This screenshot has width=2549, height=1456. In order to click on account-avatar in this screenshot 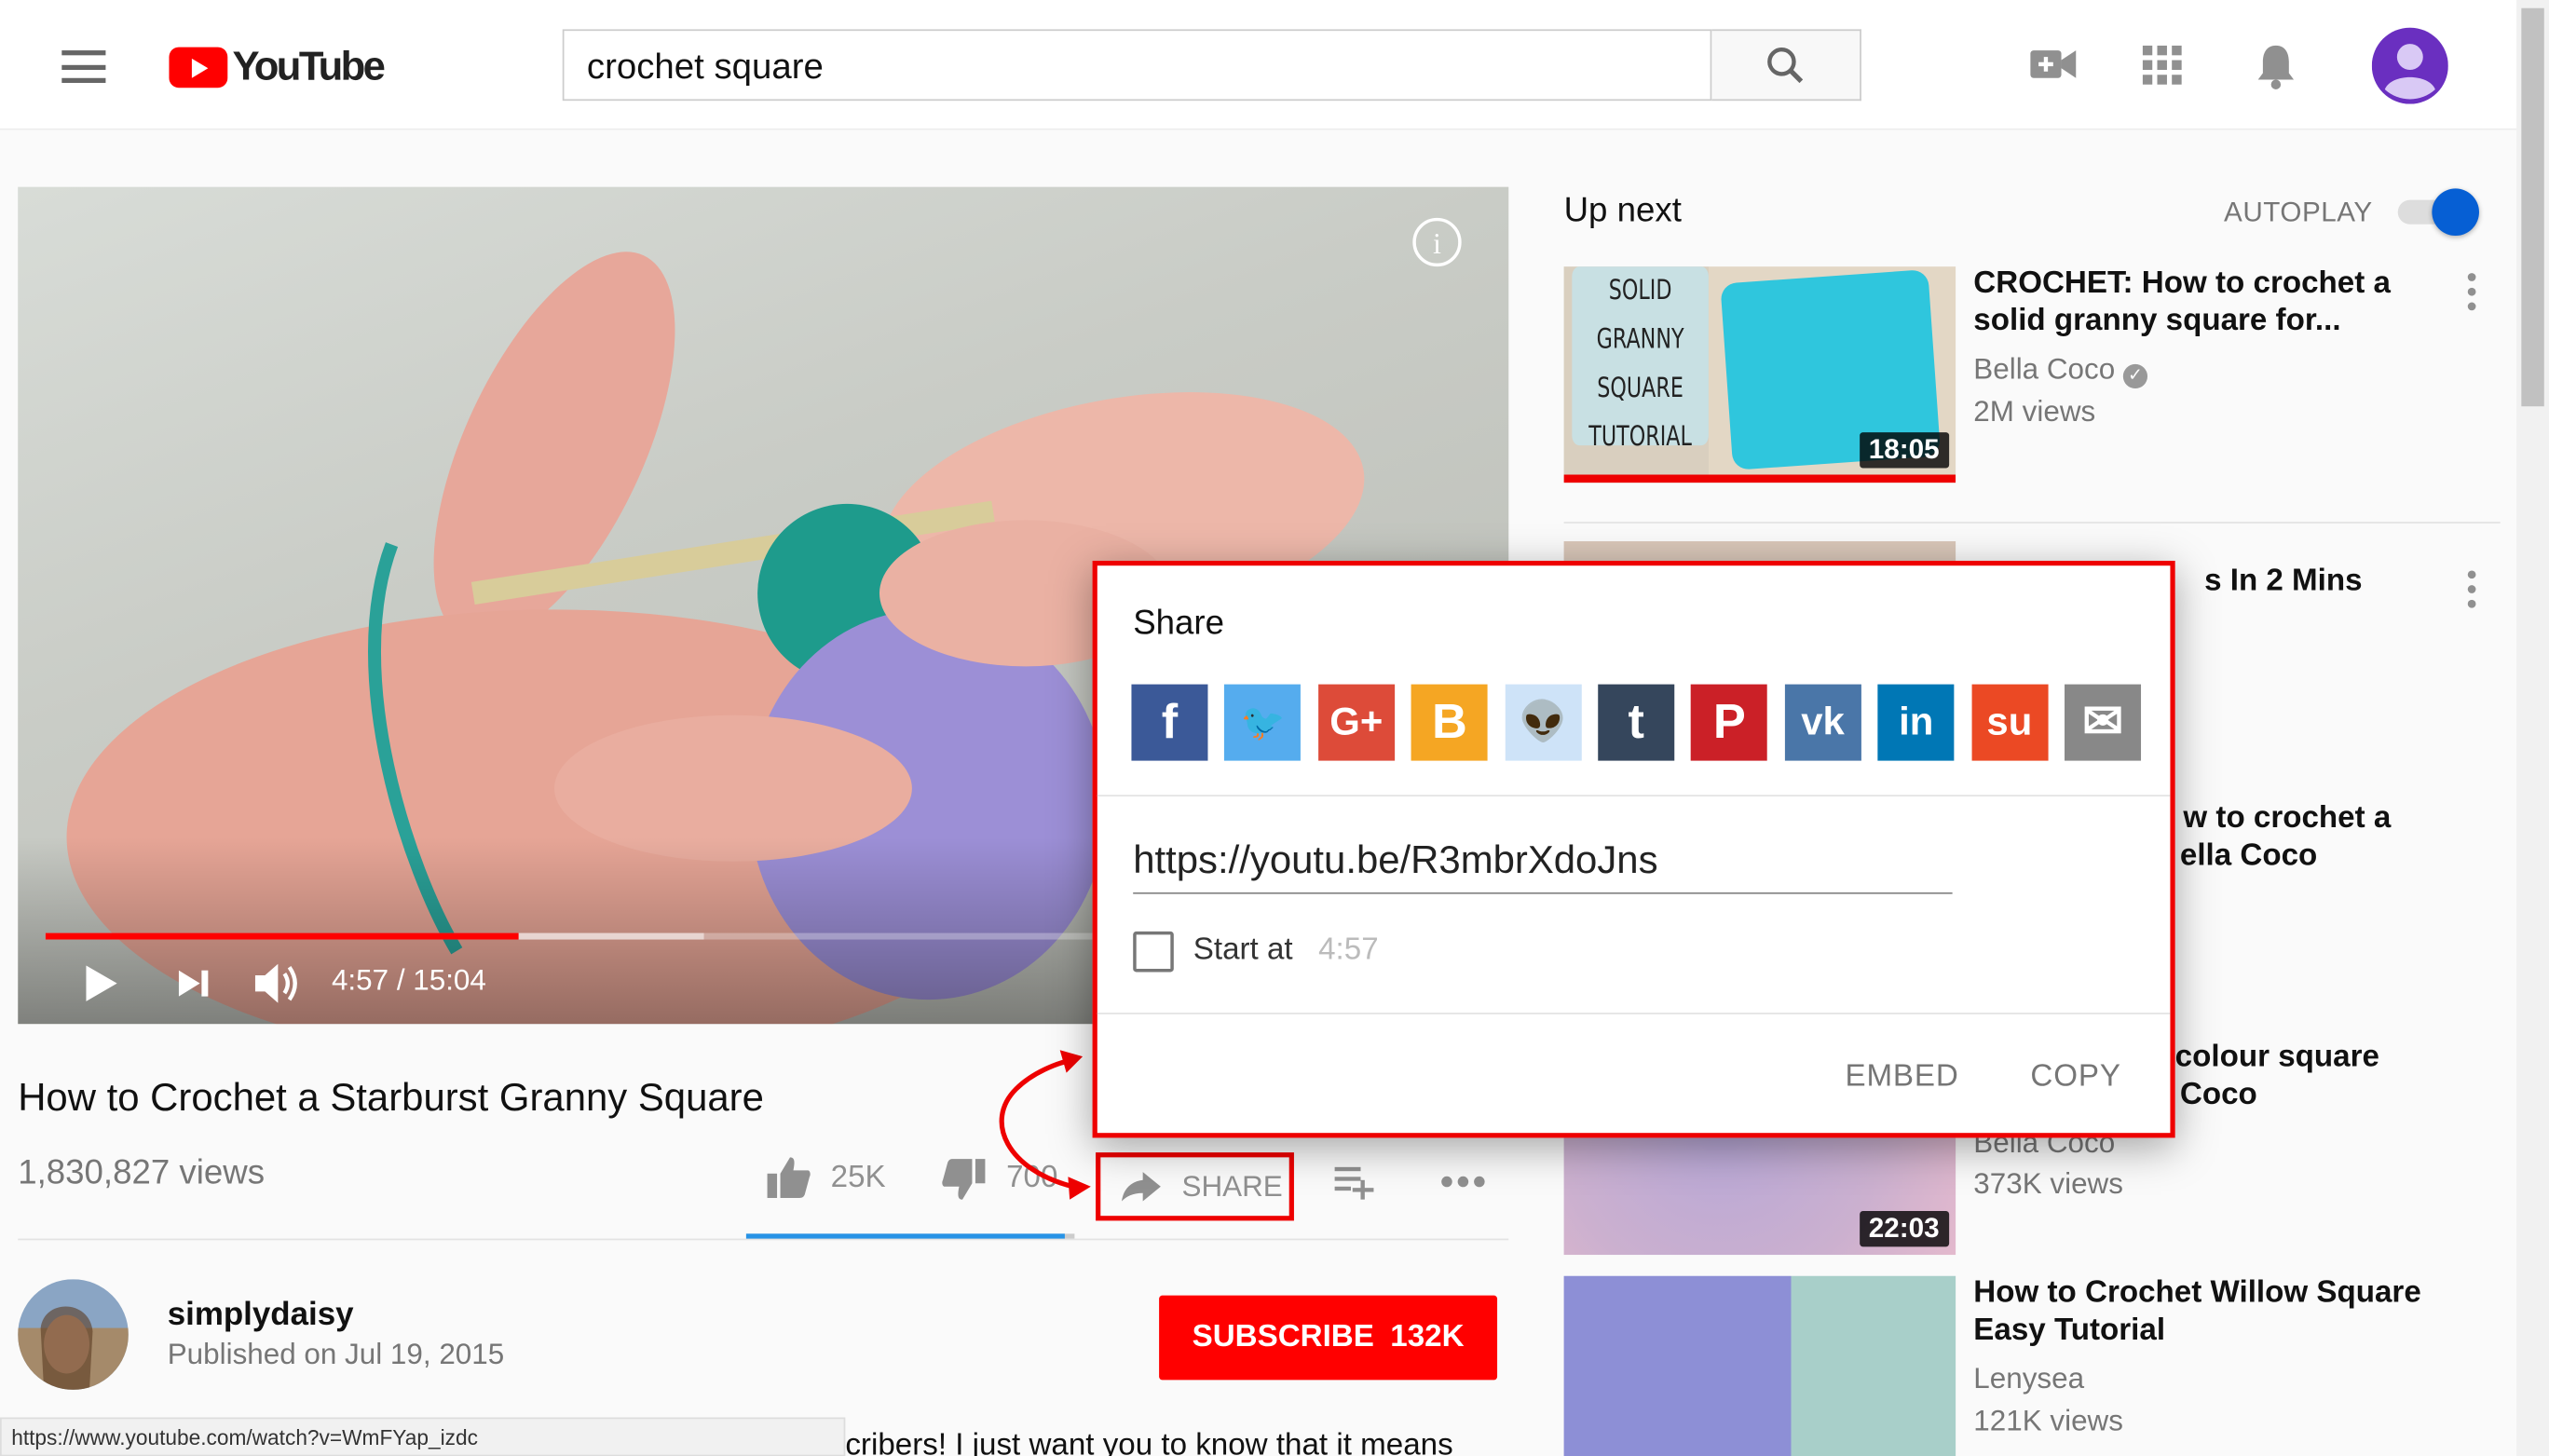, I will do `click(2409, 65)`.